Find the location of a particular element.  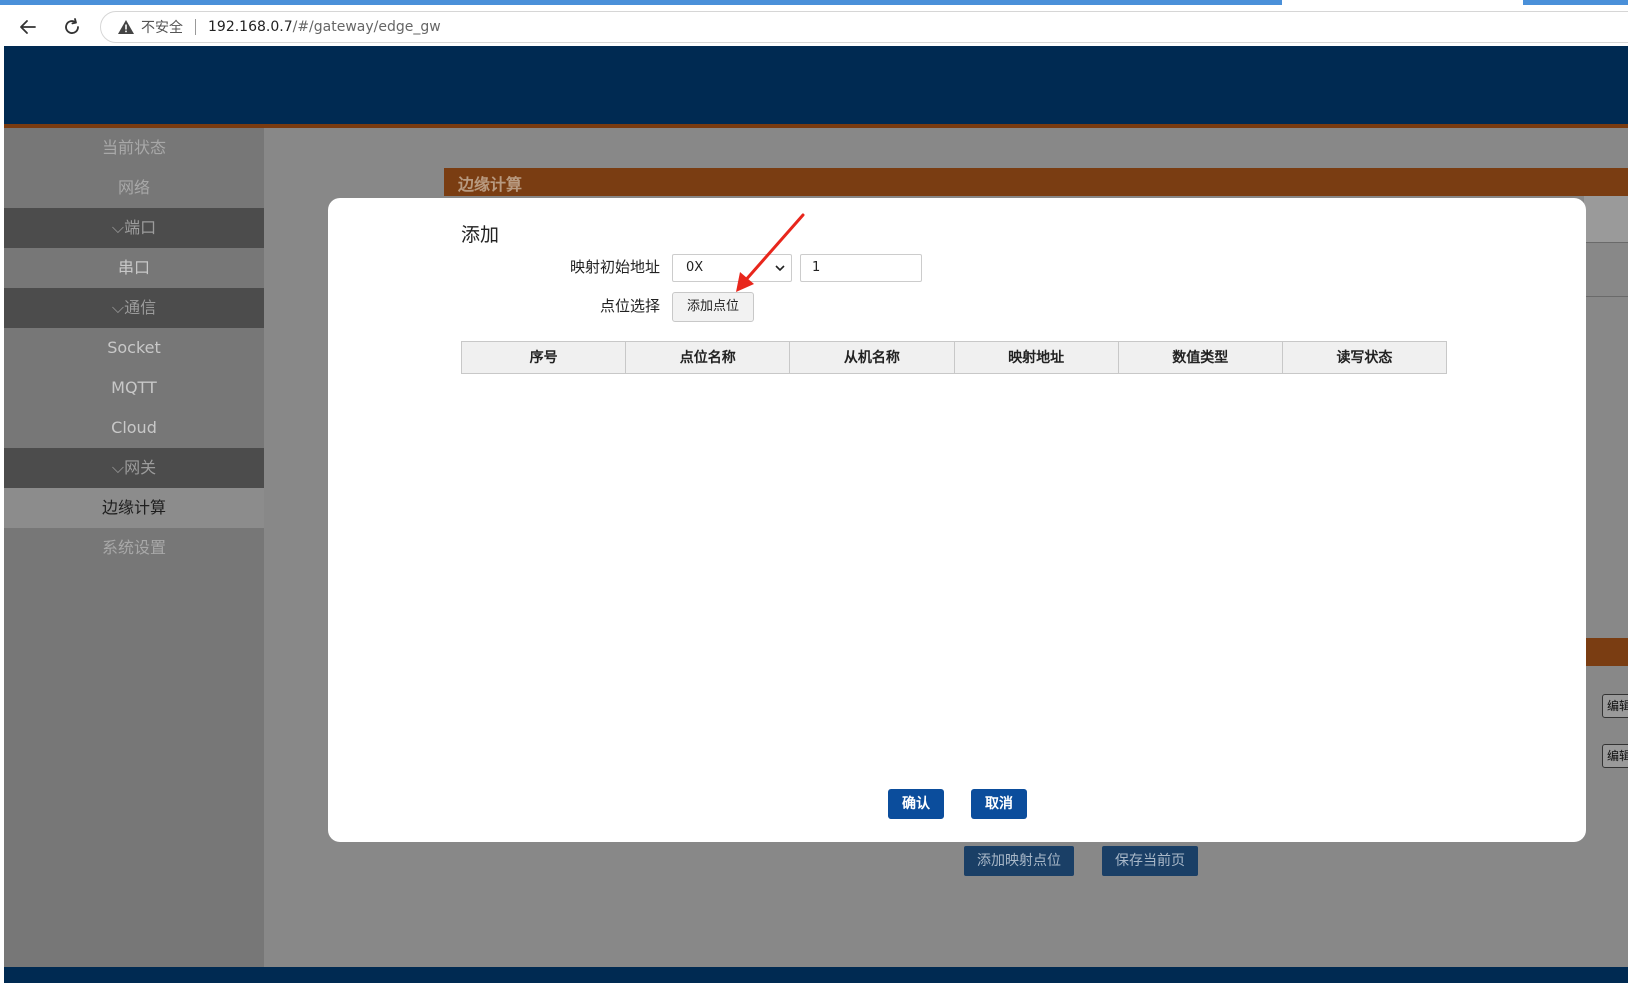

background-panel is located at coordinates (1606, 219).